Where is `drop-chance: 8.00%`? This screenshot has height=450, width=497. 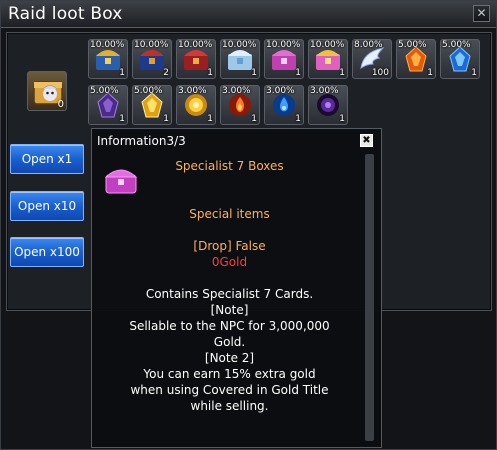
drop-chance: 8.00% is located at coordinates (368, 45).